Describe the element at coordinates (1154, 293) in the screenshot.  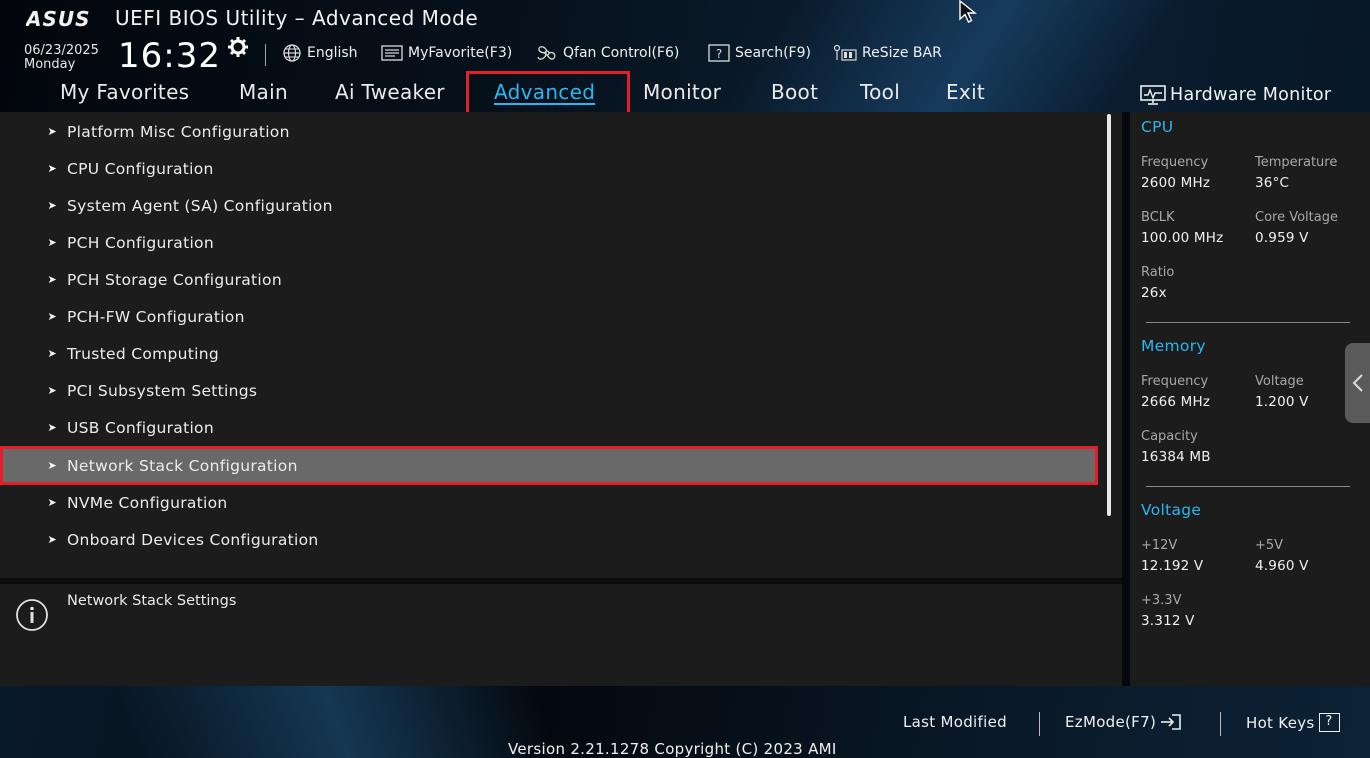
I see `ratio-value: 26x` at that location.